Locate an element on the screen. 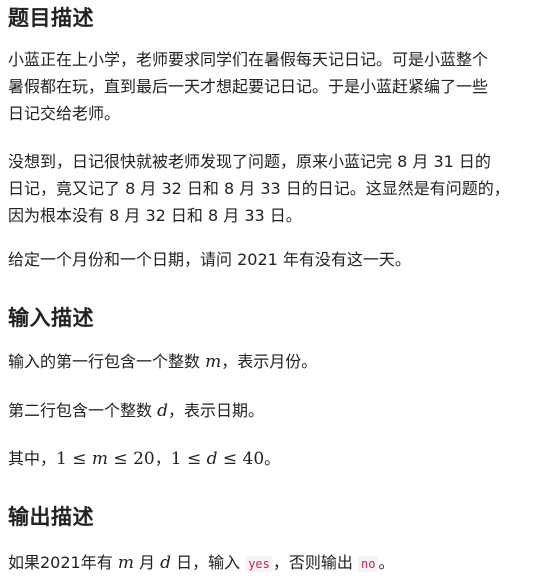 The width and height of the screenshot is (554, 580). input-line-2: 第二行包含一个整数 d，表示日期。 is located at coordinates (136, 411).